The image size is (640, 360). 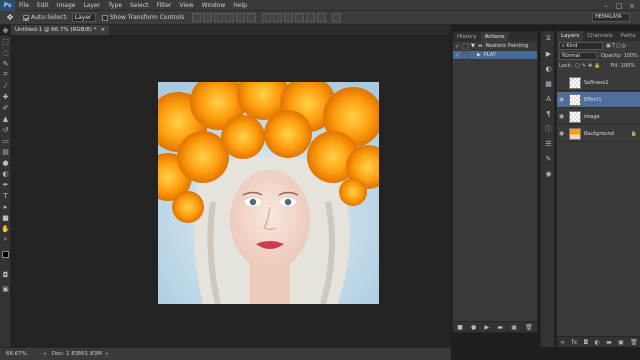 What do you see at coordinates (5, 52) in the screenshot?
I see `lasso-tool-icon: ◌` at bounding box center [5, 52].